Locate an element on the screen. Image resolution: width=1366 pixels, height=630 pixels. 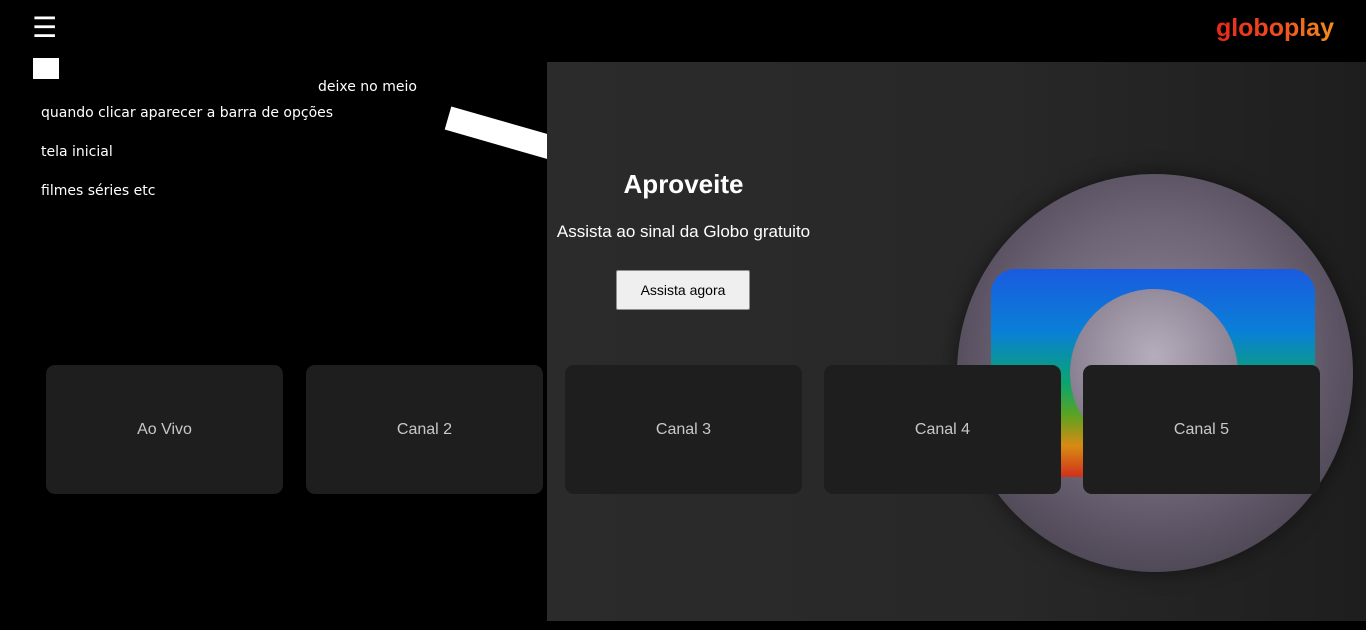
channel-card-5: Canal 5 is located at coordinates (1201, 429).